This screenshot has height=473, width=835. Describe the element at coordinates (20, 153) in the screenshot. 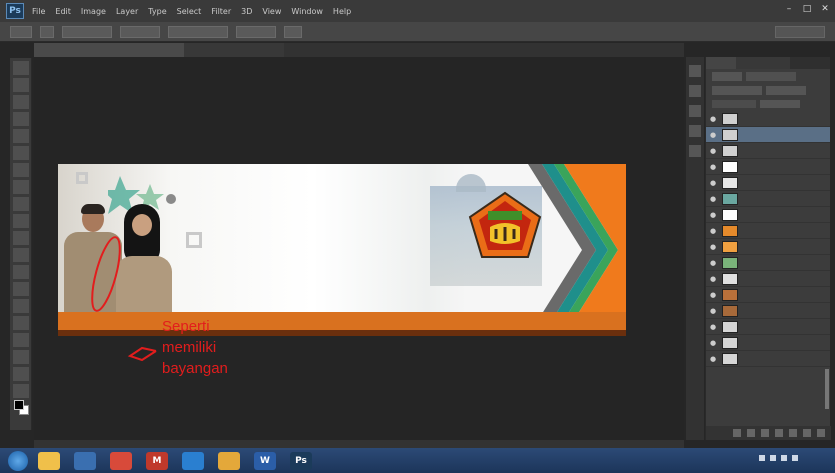

I see `eyedropper-tool-icon` at that location.